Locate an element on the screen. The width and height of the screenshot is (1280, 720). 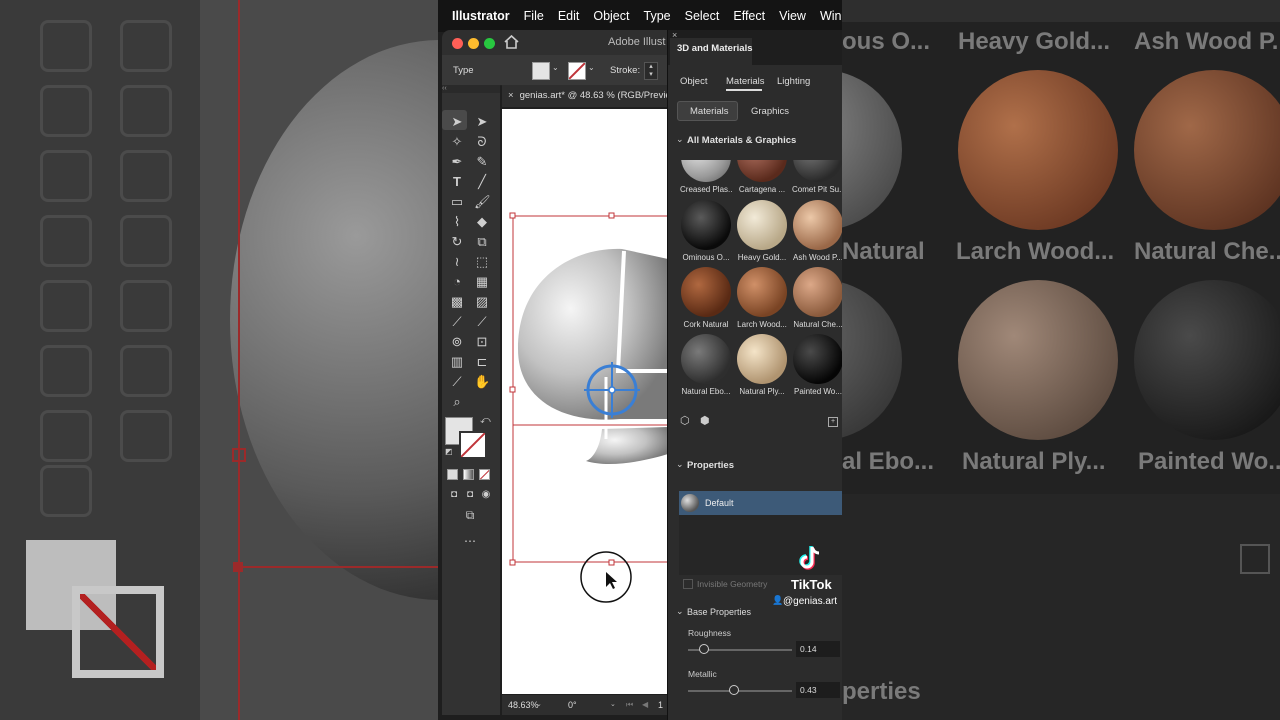
menu-effect: Effect is located at coordinates (749, 16).